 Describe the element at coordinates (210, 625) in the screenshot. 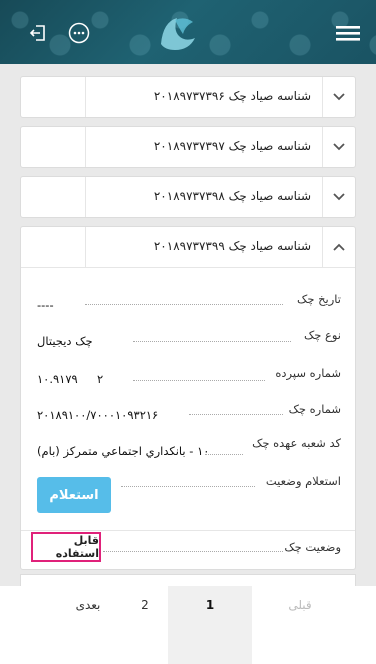

I see `page-1-link: 1` at that location.